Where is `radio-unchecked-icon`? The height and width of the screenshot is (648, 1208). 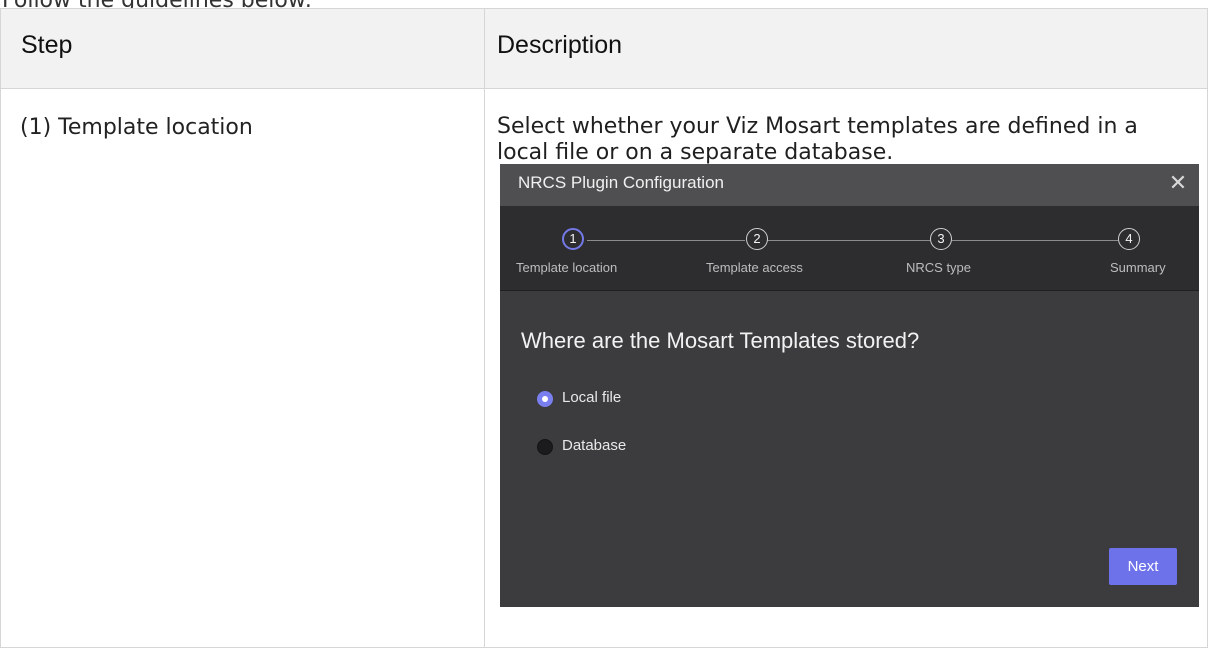
radio-unchecked-icon is located at coordinates (545, 447).